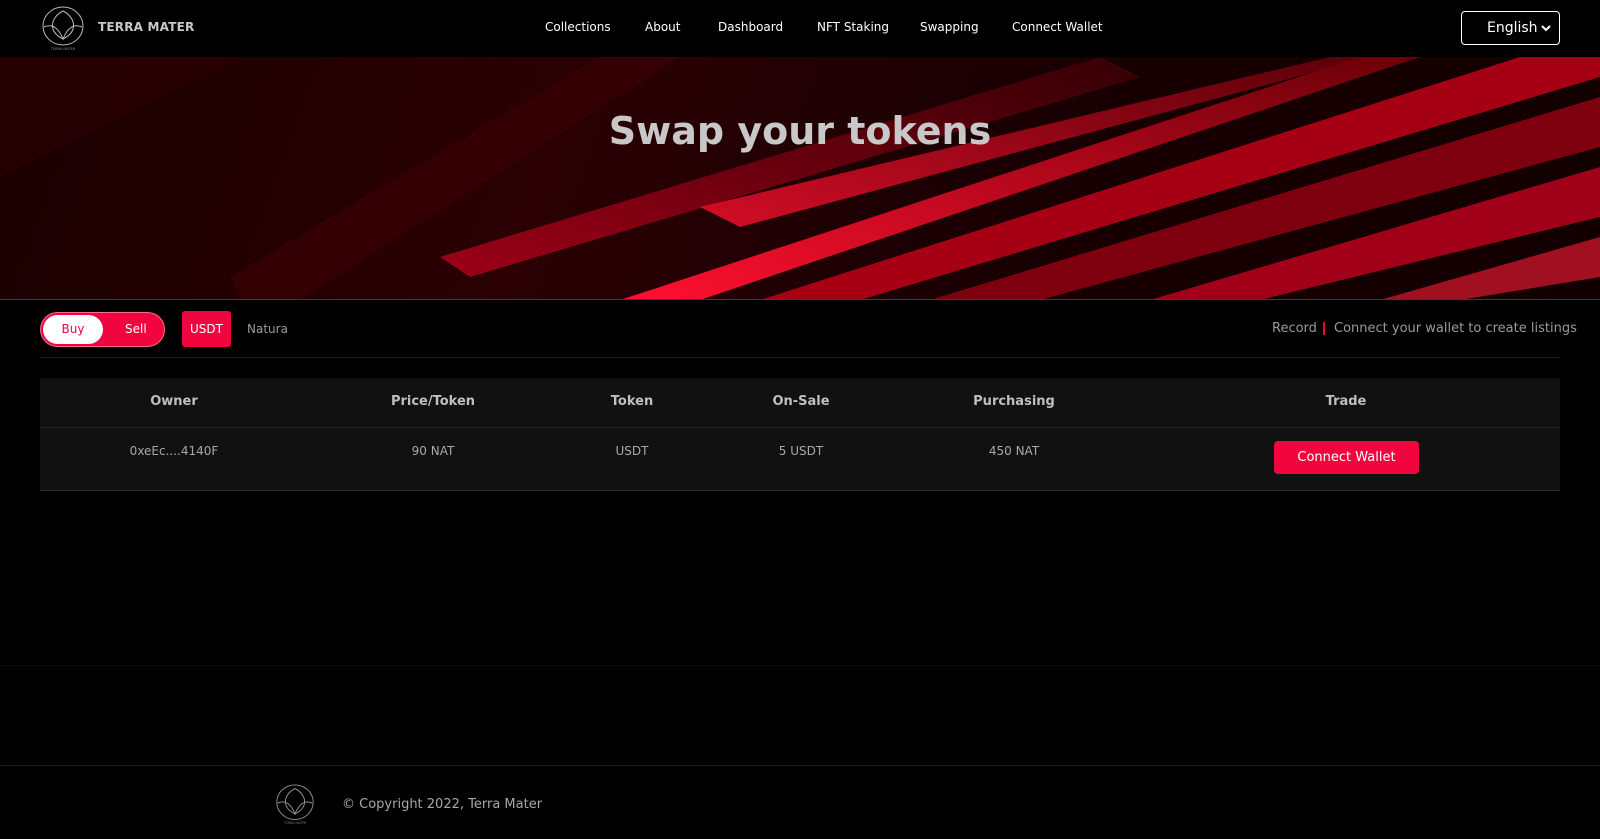 The height and width of the screenshot is (839, 1600). Describe the element at coordinates (1294, 328) in the screenshot. I see `record-link: Record` at that location.